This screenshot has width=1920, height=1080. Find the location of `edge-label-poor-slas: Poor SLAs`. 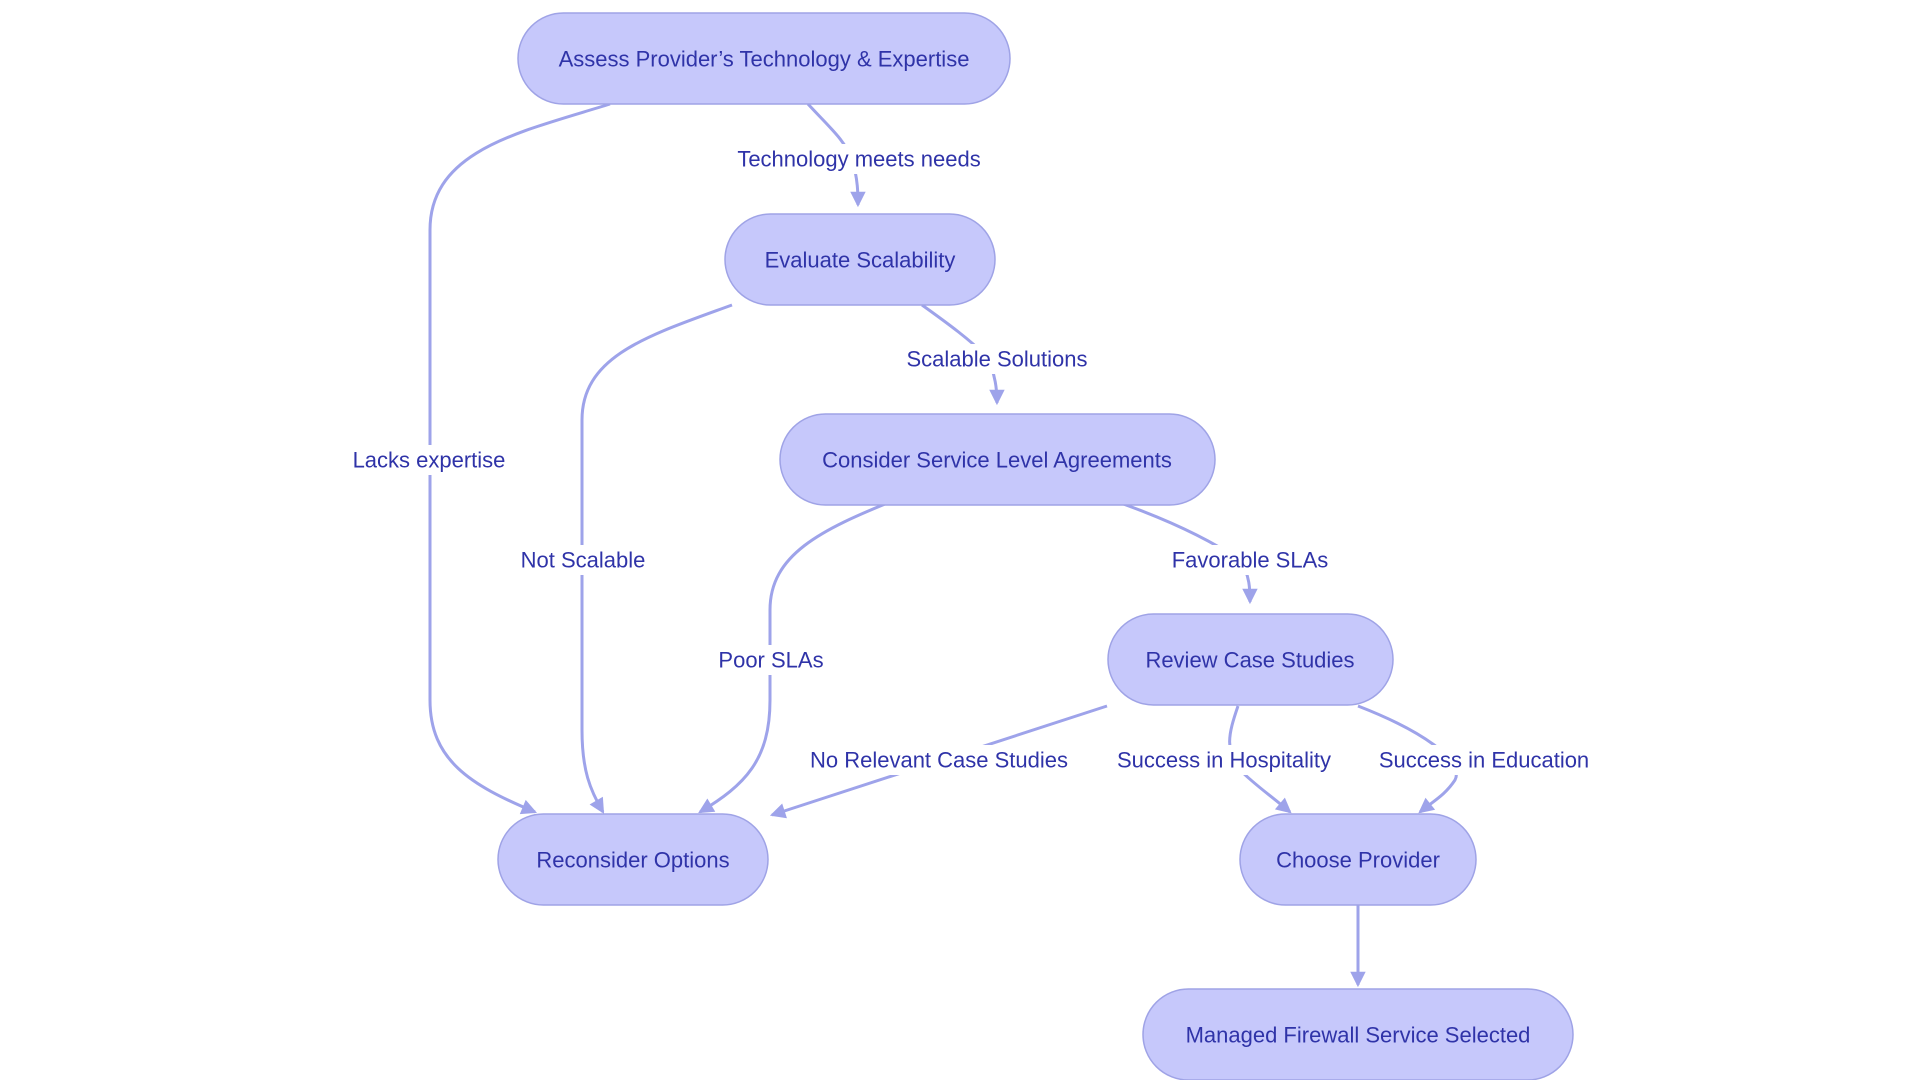

edge-label-poor-slas: Poor SLAs is located at coordinates (771, 660).